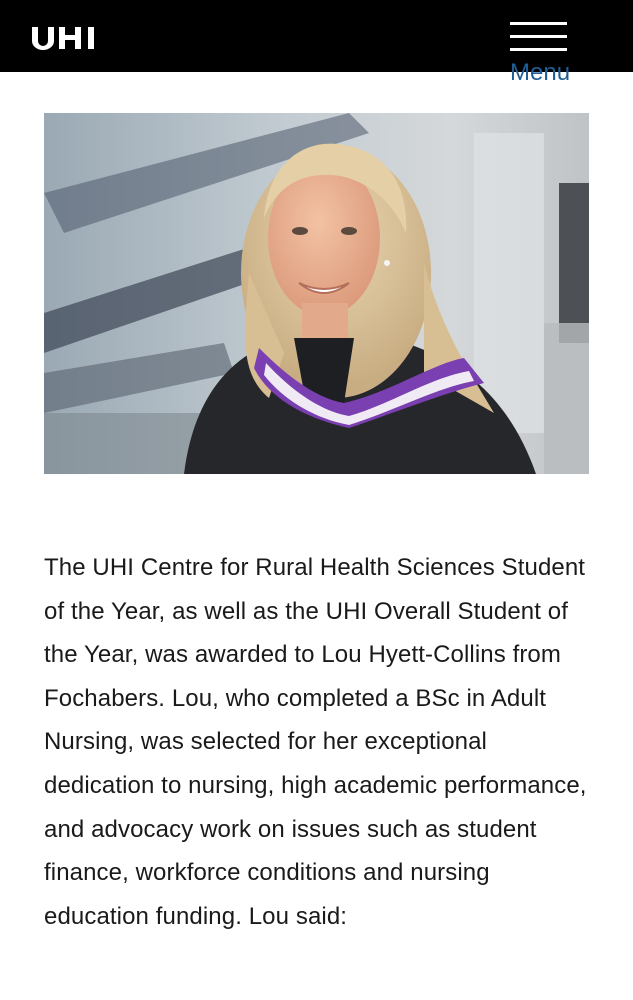  What do you see at coordinates (540, 72) in the screenshot?
I see `menu-label: Menu` at bounding box center [540, 72].